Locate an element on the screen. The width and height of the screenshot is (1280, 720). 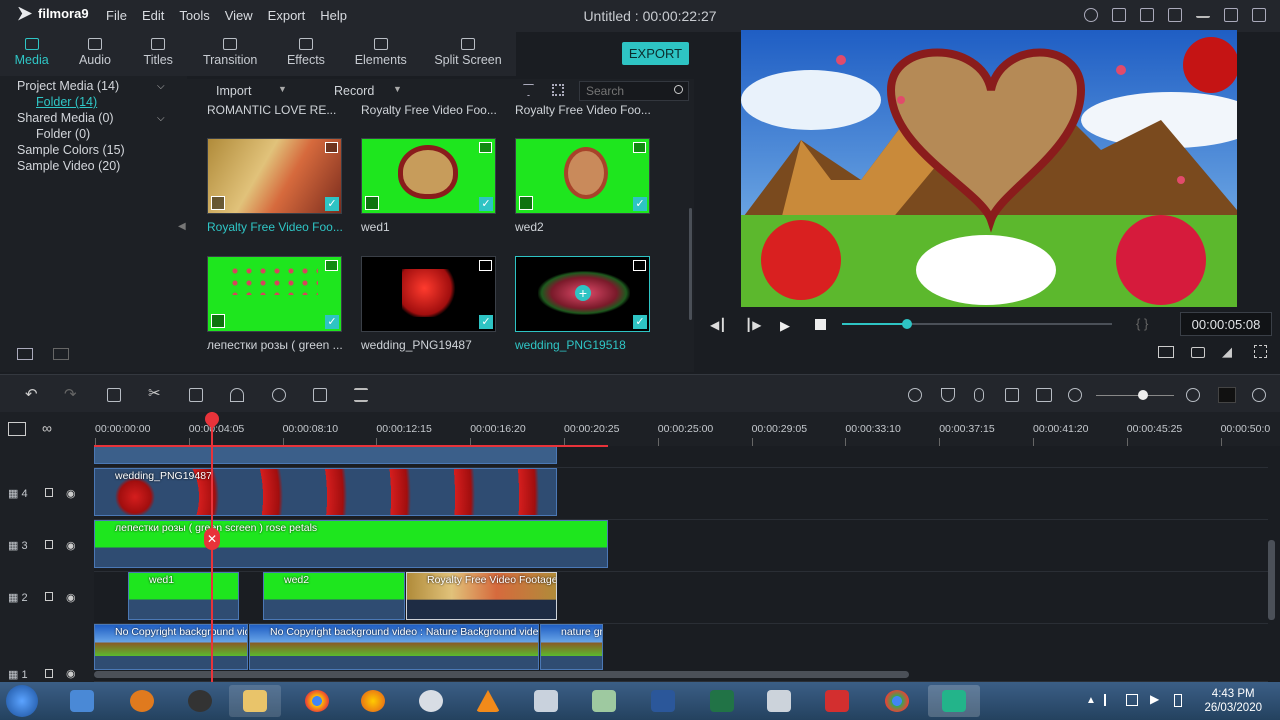
tab-split-screen: Split Screen is located at coordinates (468, 54).